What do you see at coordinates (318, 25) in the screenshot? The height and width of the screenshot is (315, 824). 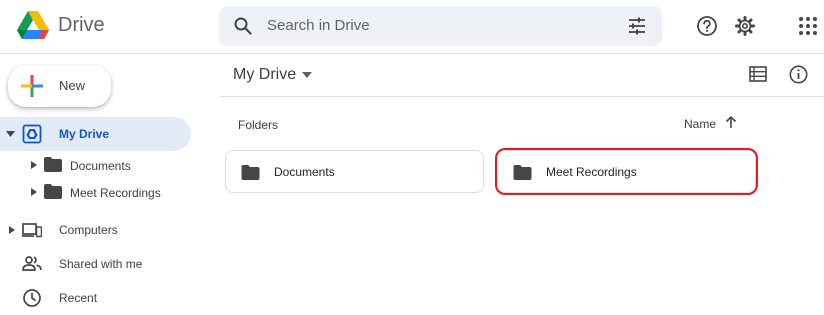 I see `search-input: Search in Drive` at bounding box center [318, 25].